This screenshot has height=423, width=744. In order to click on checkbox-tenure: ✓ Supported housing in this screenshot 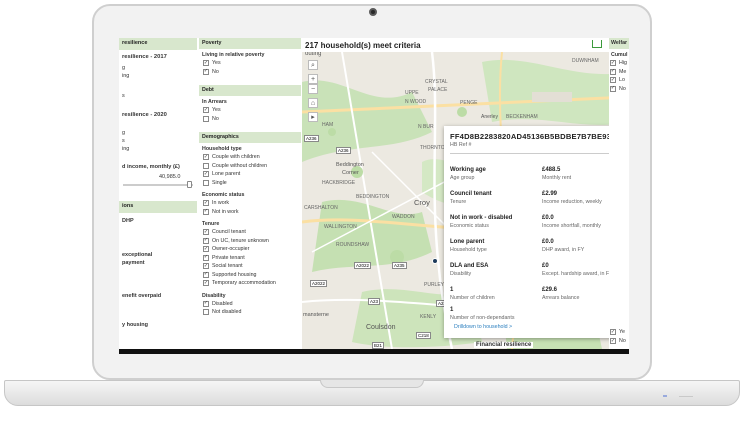, I will do `click(250, 275)`.